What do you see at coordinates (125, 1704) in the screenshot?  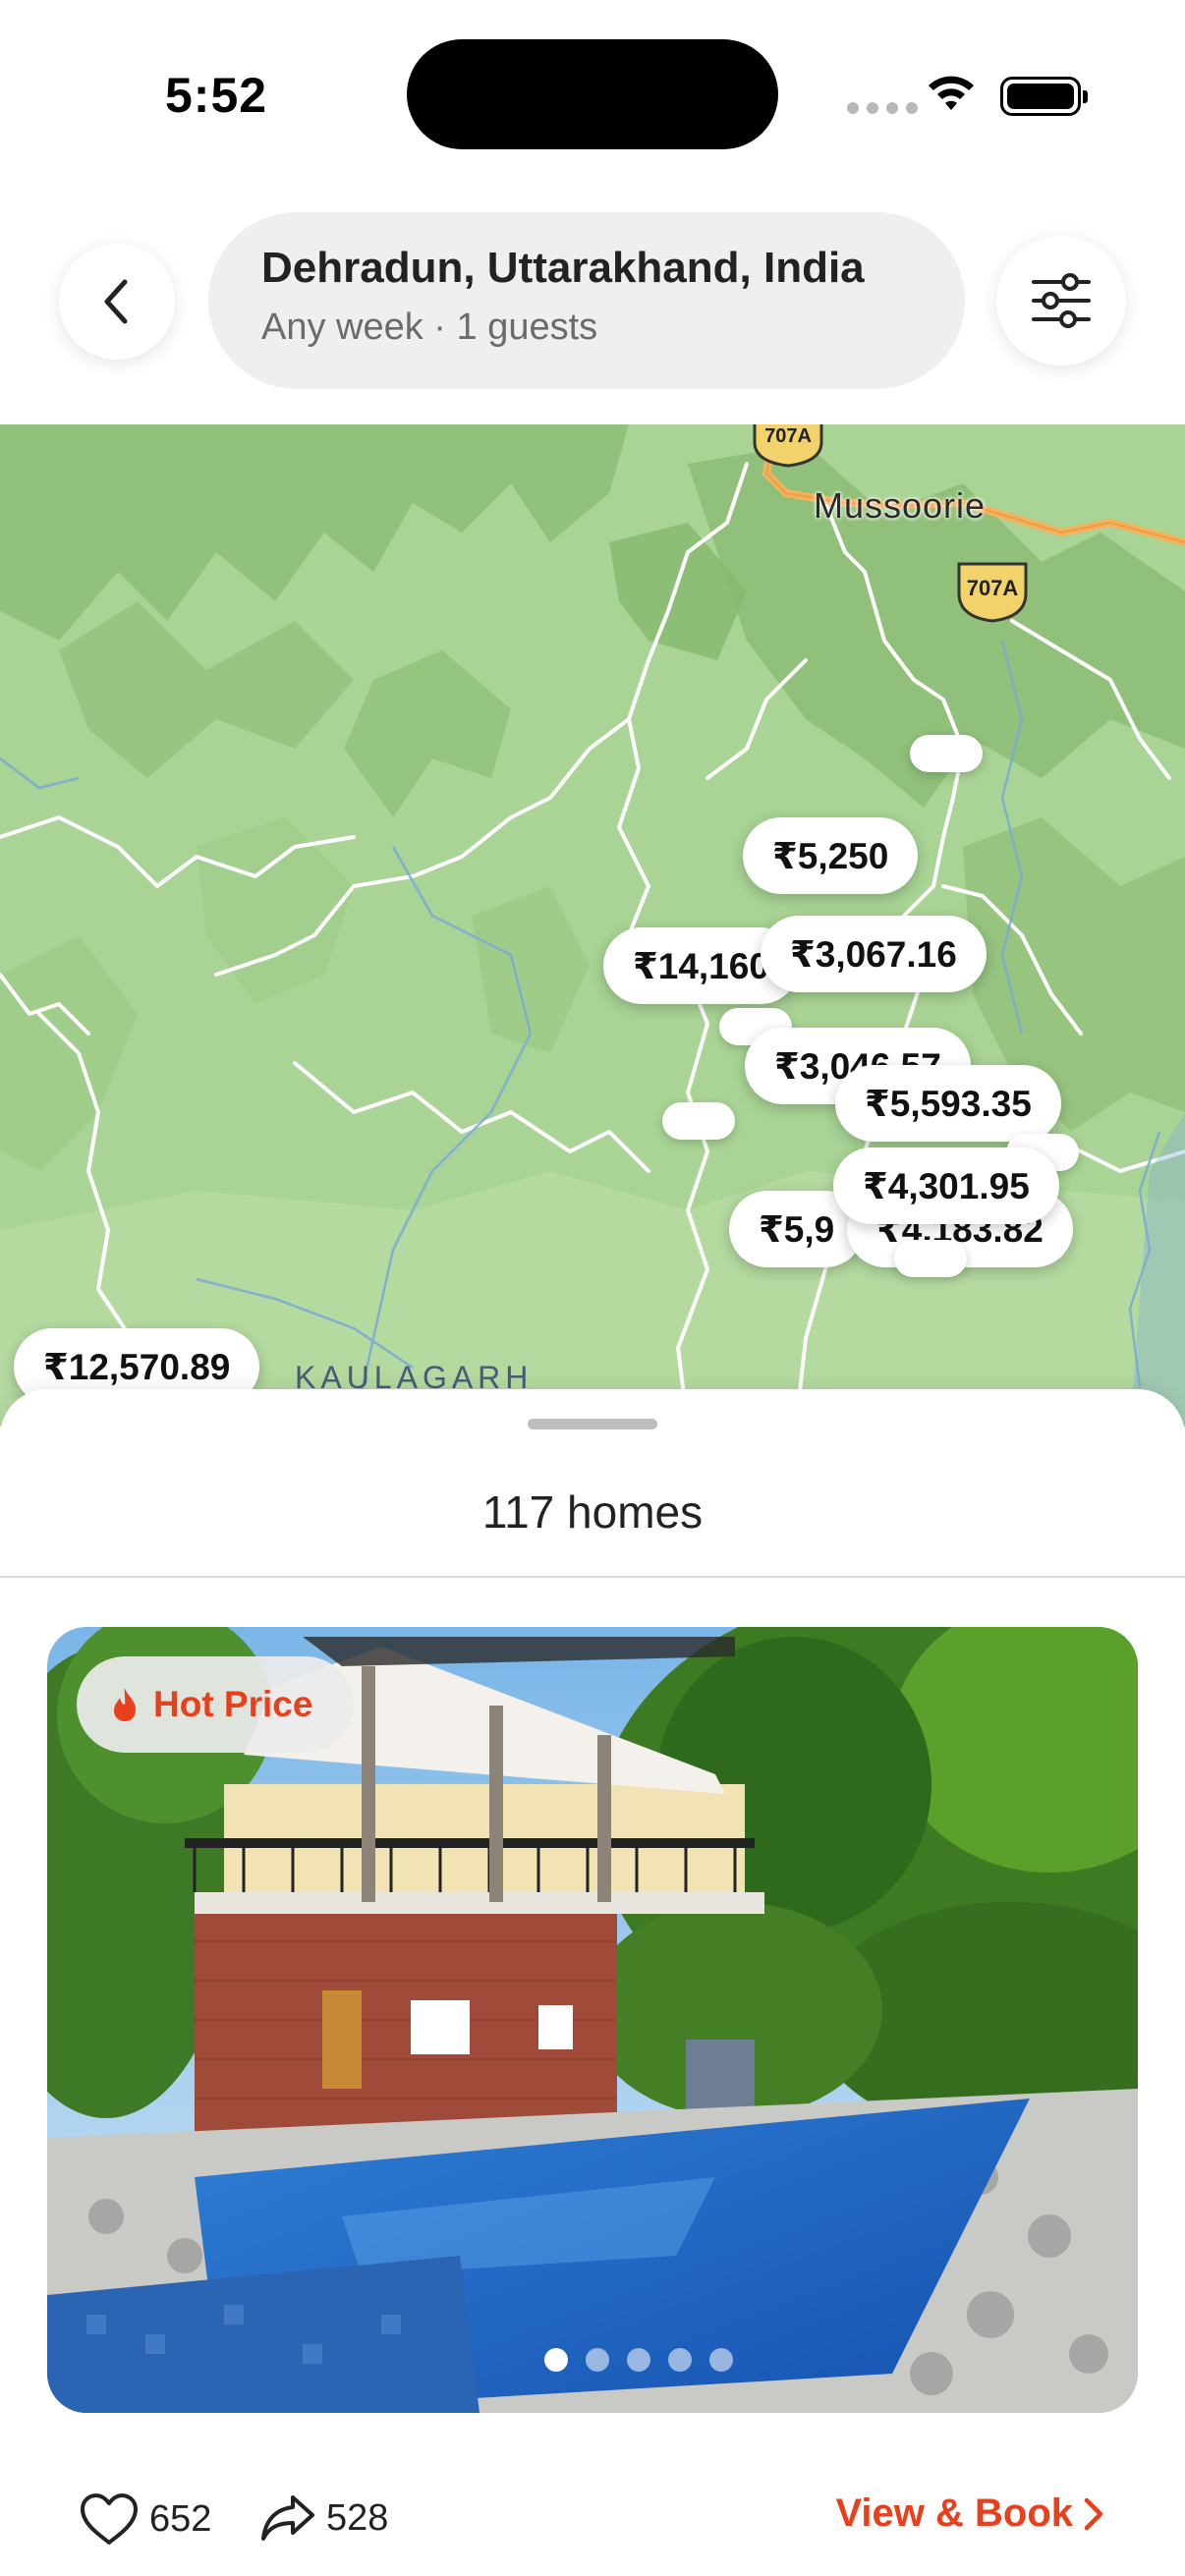 I see `flame-icon` at bounding box center [125, 1704].